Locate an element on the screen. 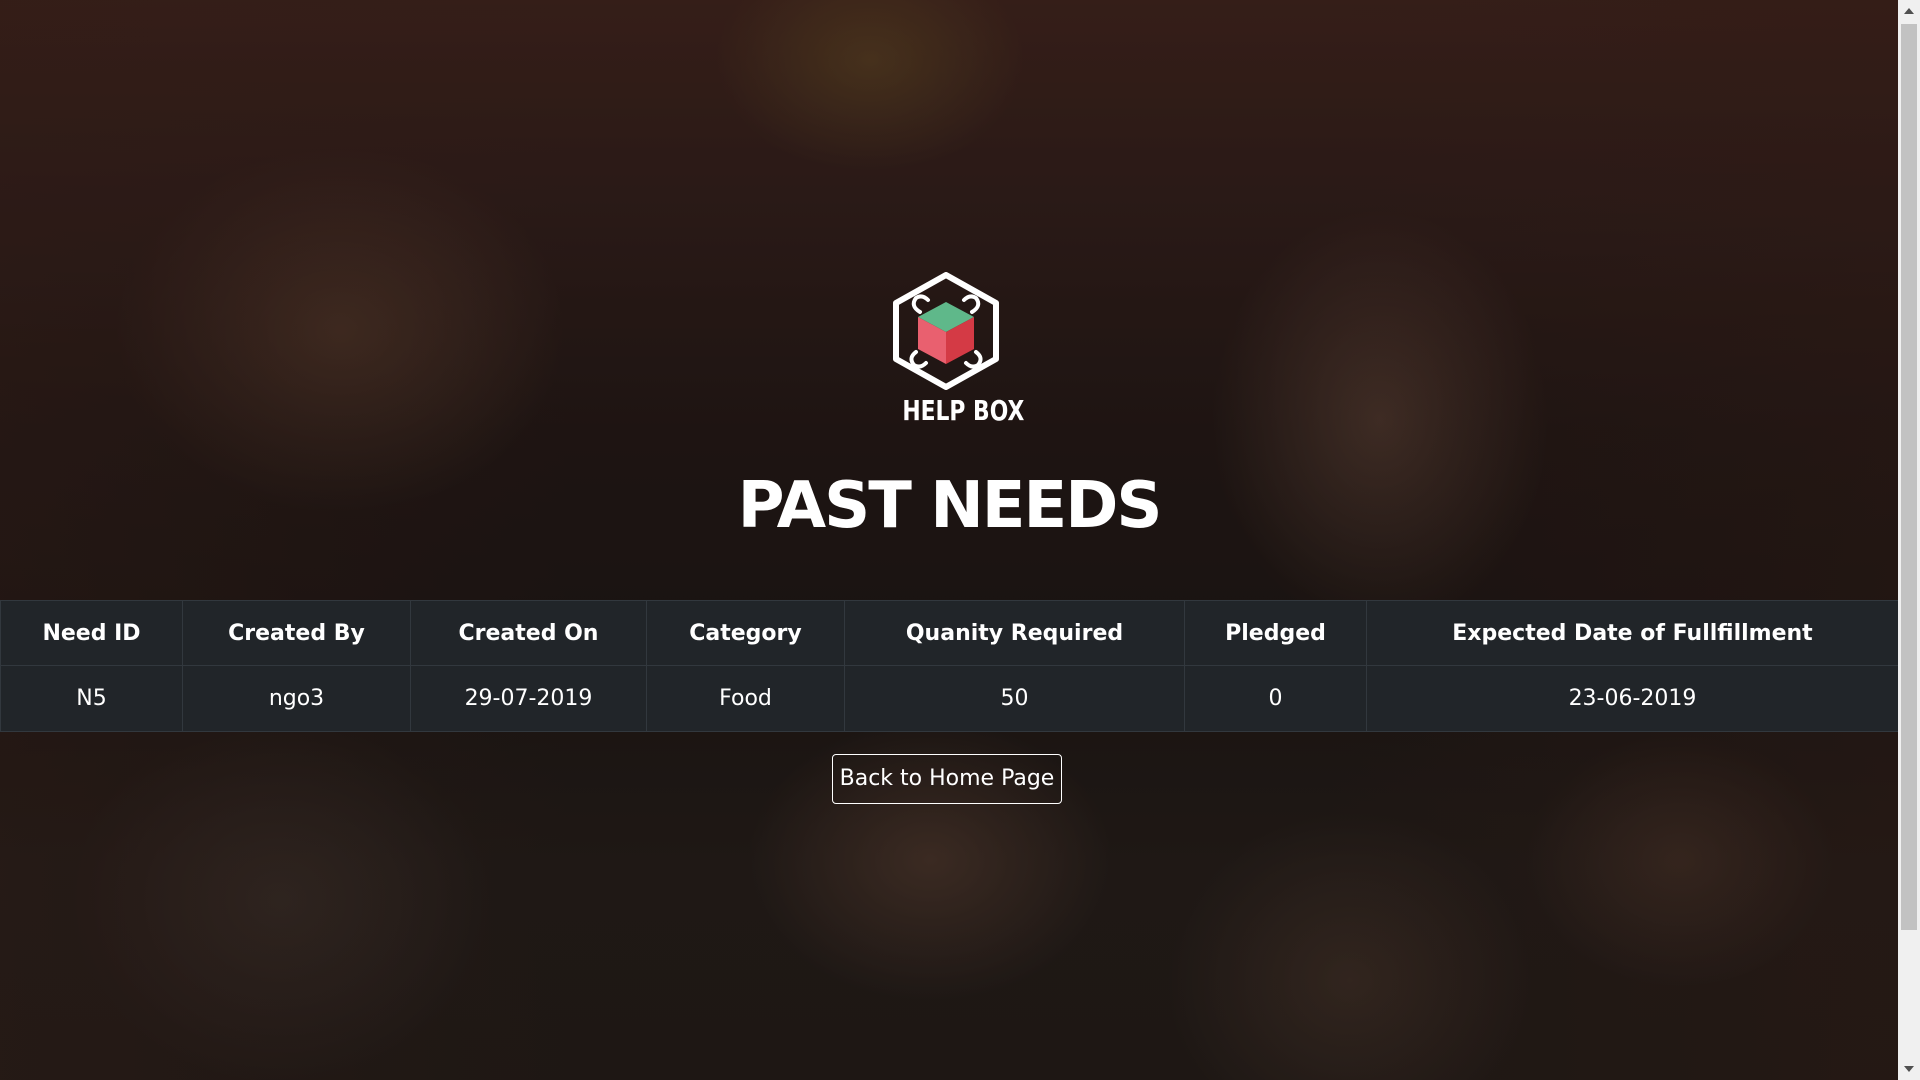 The image size is (1920, 1080). table-row: N5 ngo3 29-07-2019 Food 50 0 23-06-2019 is located at coordinates (949, 698).